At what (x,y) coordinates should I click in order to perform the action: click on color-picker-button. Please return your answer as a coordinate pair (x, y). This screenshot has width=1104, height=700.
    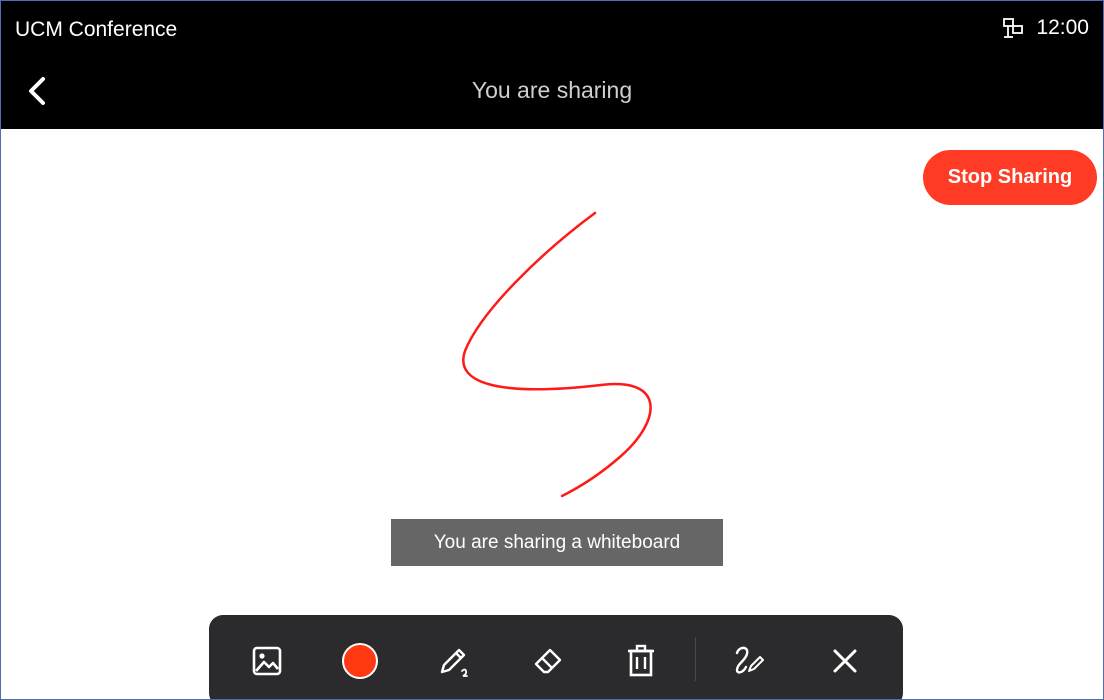
    Looking at the image, I should click on (360, 661).